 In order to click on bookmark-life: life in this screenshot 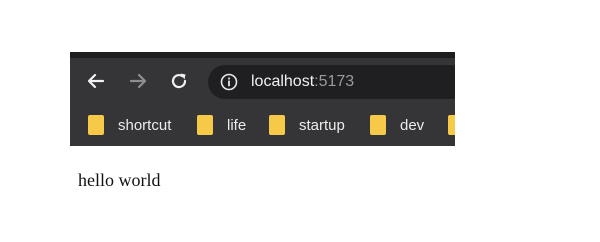, I will do `click(221, 125)`.